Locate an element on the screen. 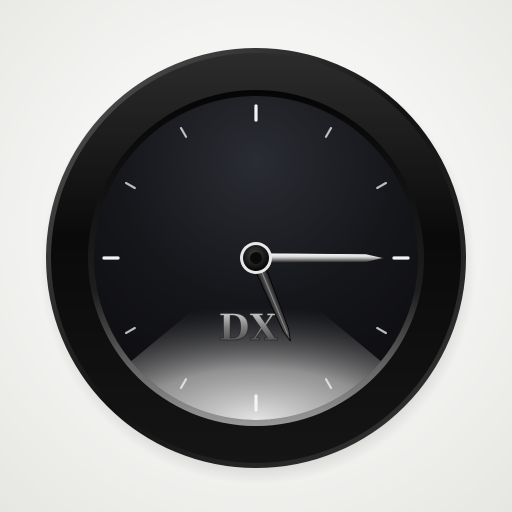  minute-hand is located at coordinates (320, 258).